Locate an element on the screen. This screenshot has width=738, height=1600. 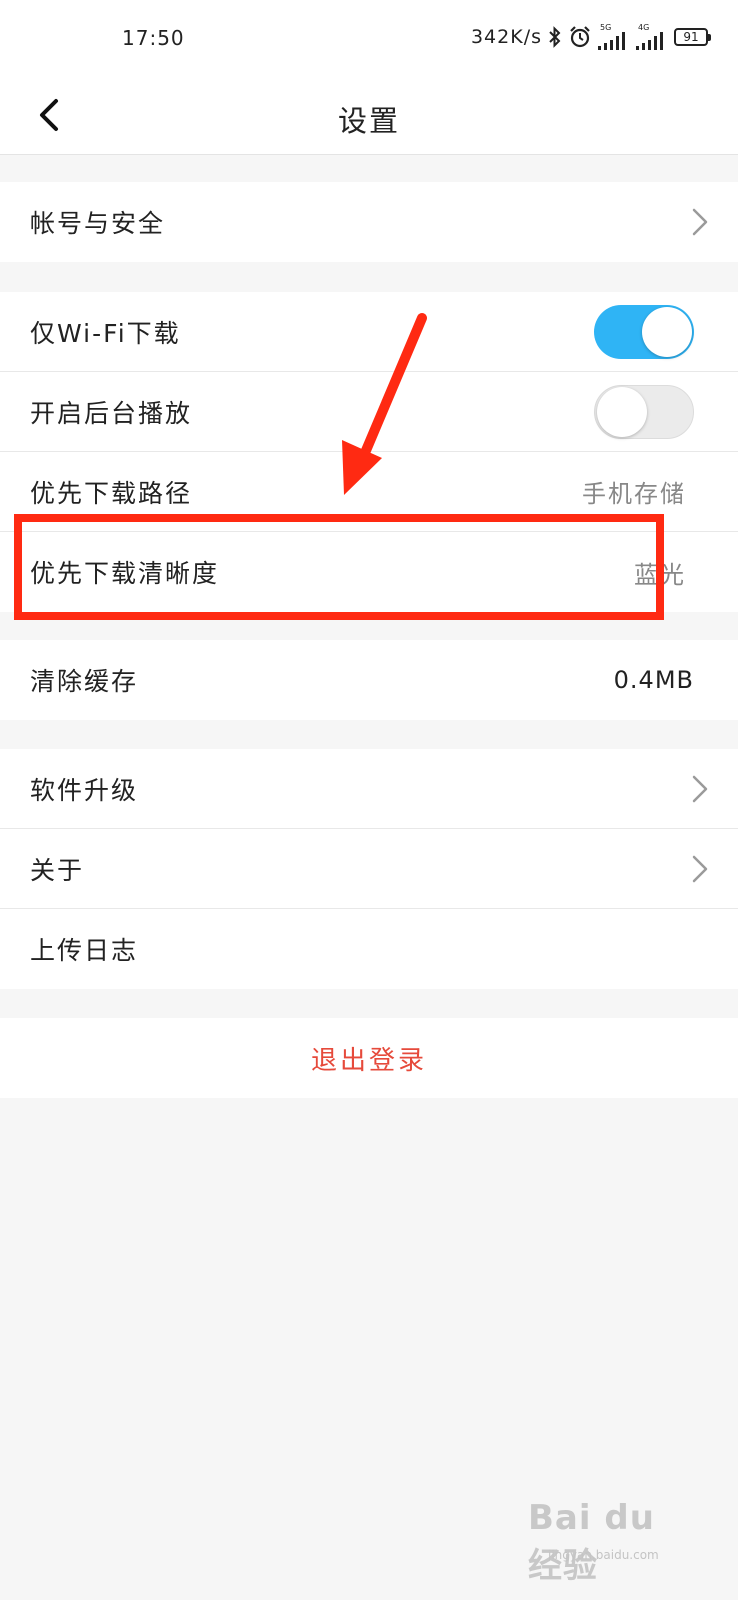
cache-group: 清除缓存 0.4MB is located at coordinates (369, 680).